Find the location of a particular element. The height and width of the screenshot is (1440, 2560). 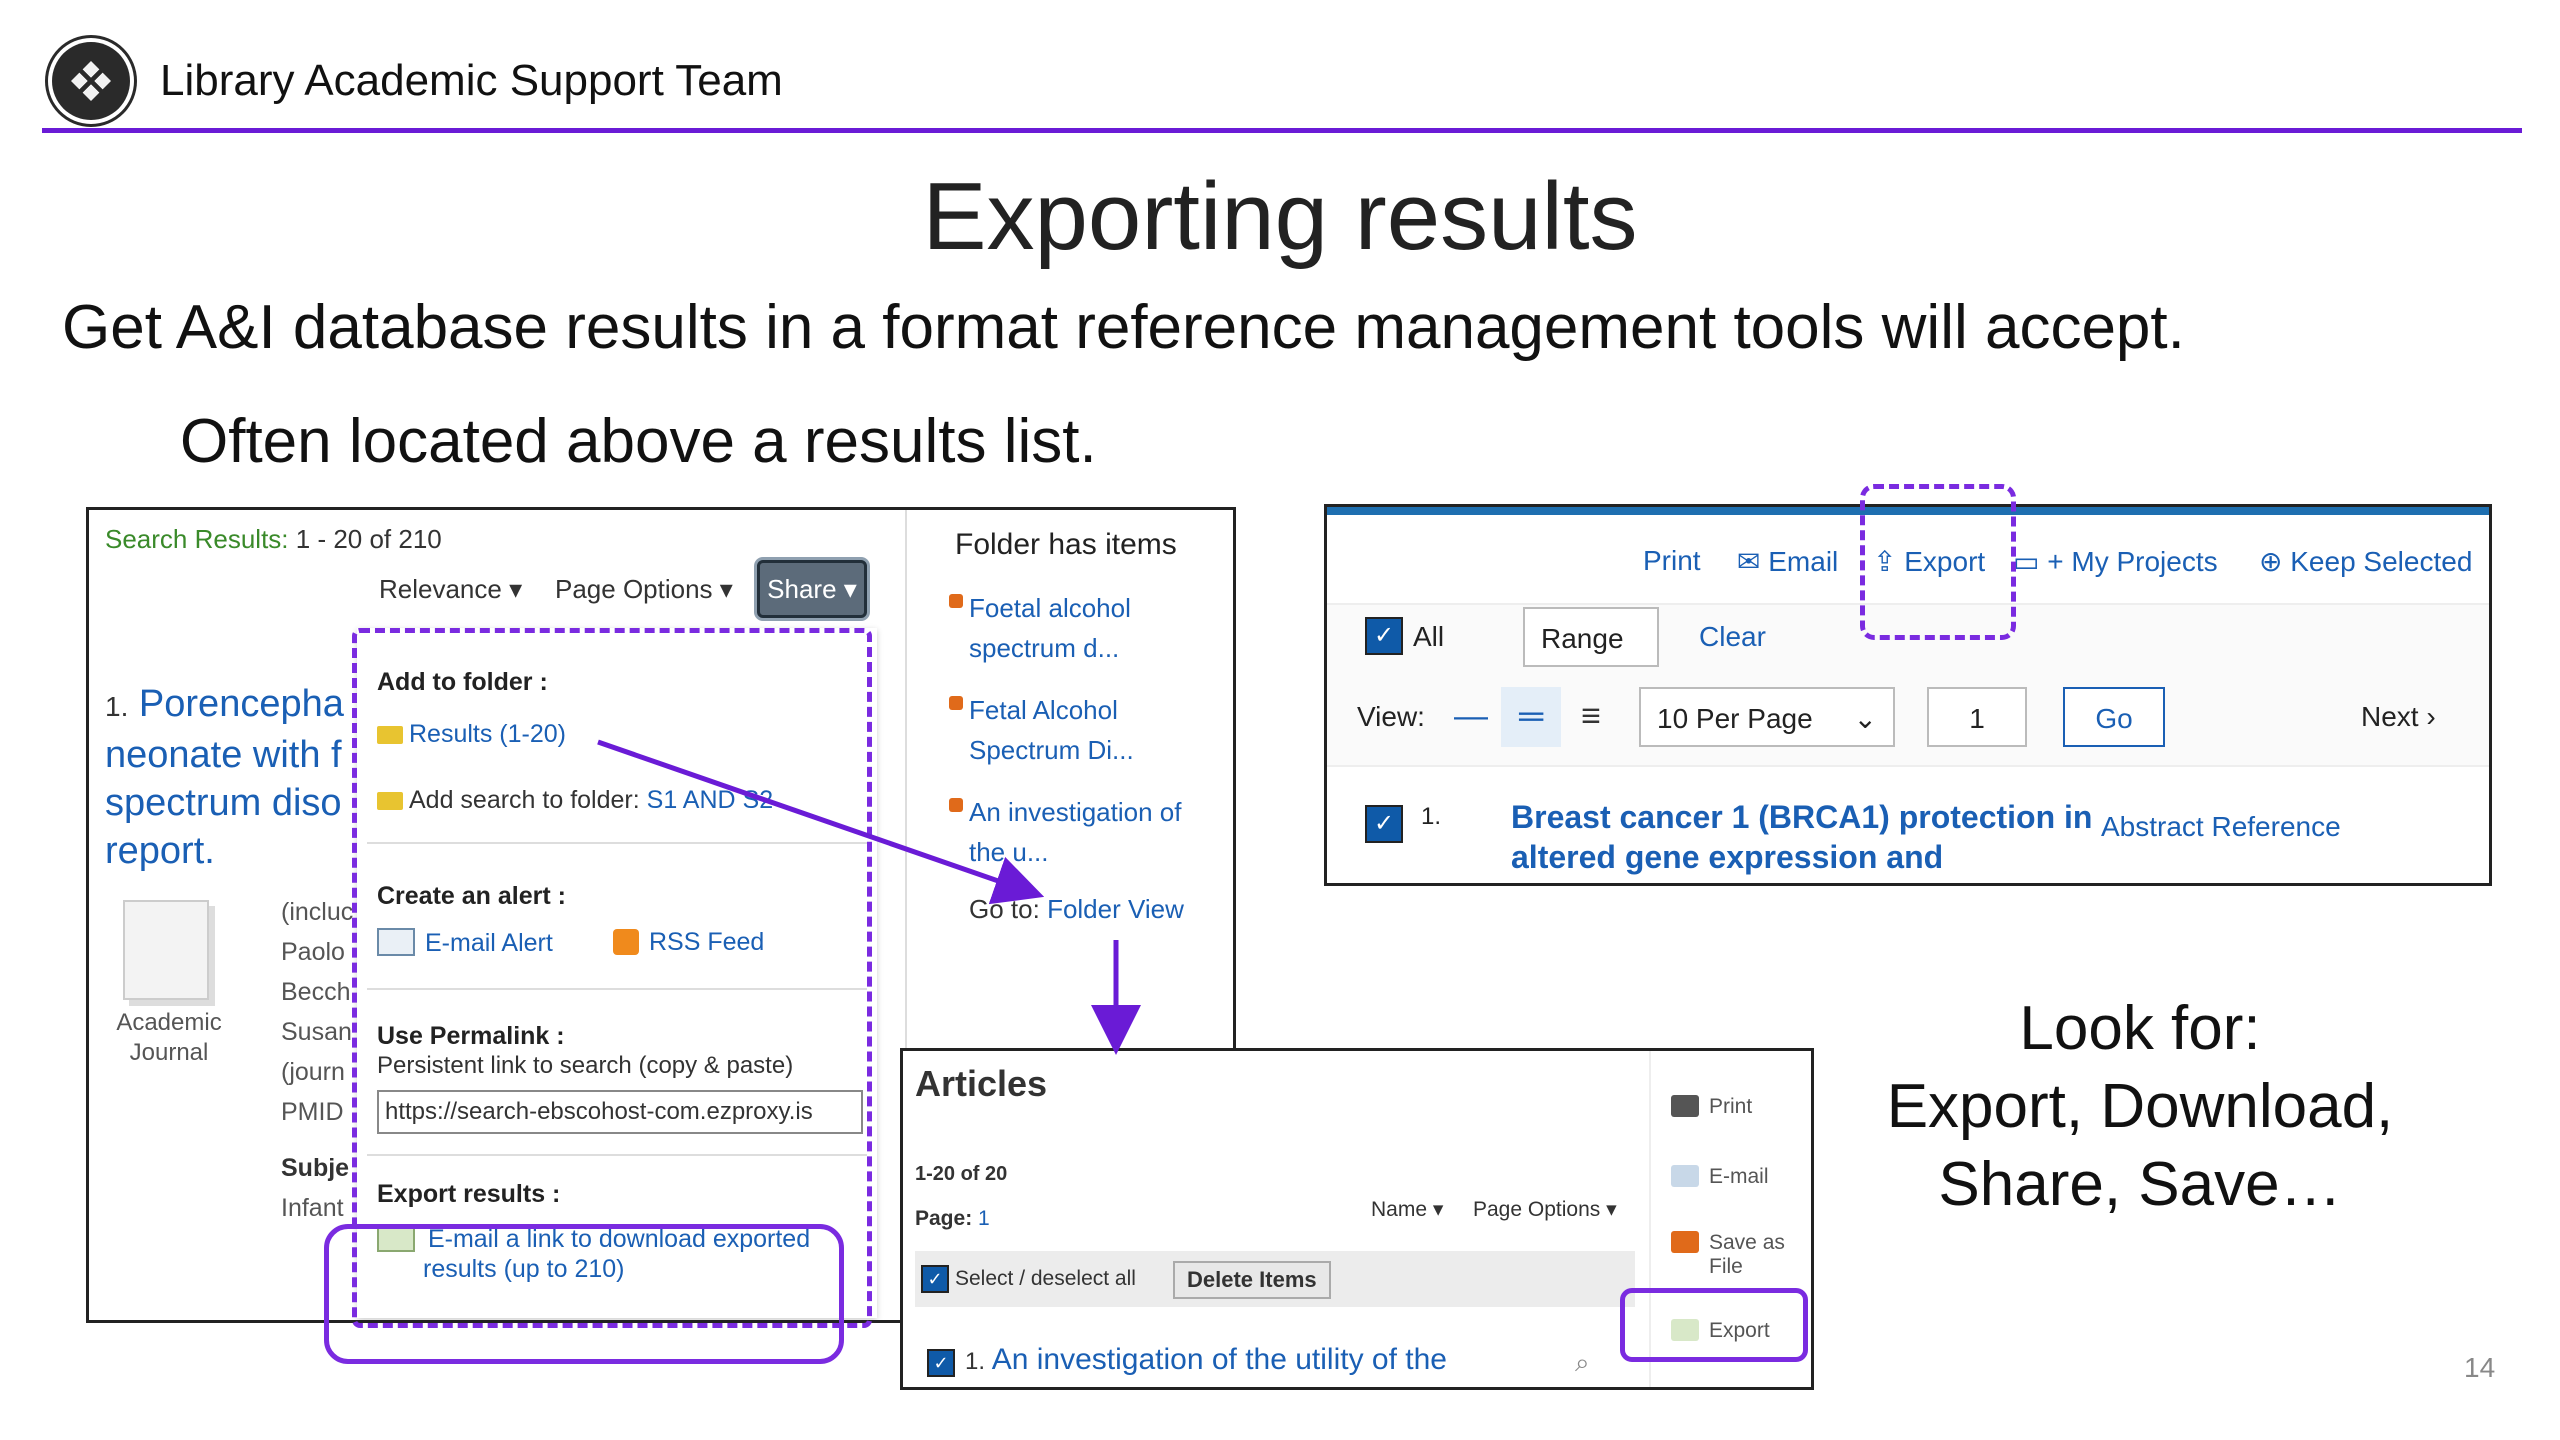

page-number: 14 is located at coordinates (2480, 1367).